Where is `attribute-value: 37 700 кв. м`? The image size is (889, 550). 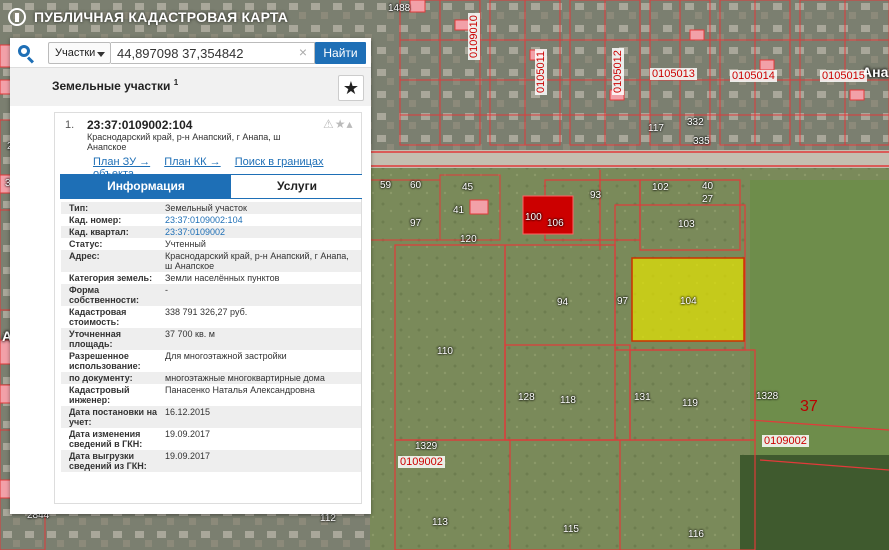
attribute-value: 37 700 кв. м is located at coordinates (190, 334).